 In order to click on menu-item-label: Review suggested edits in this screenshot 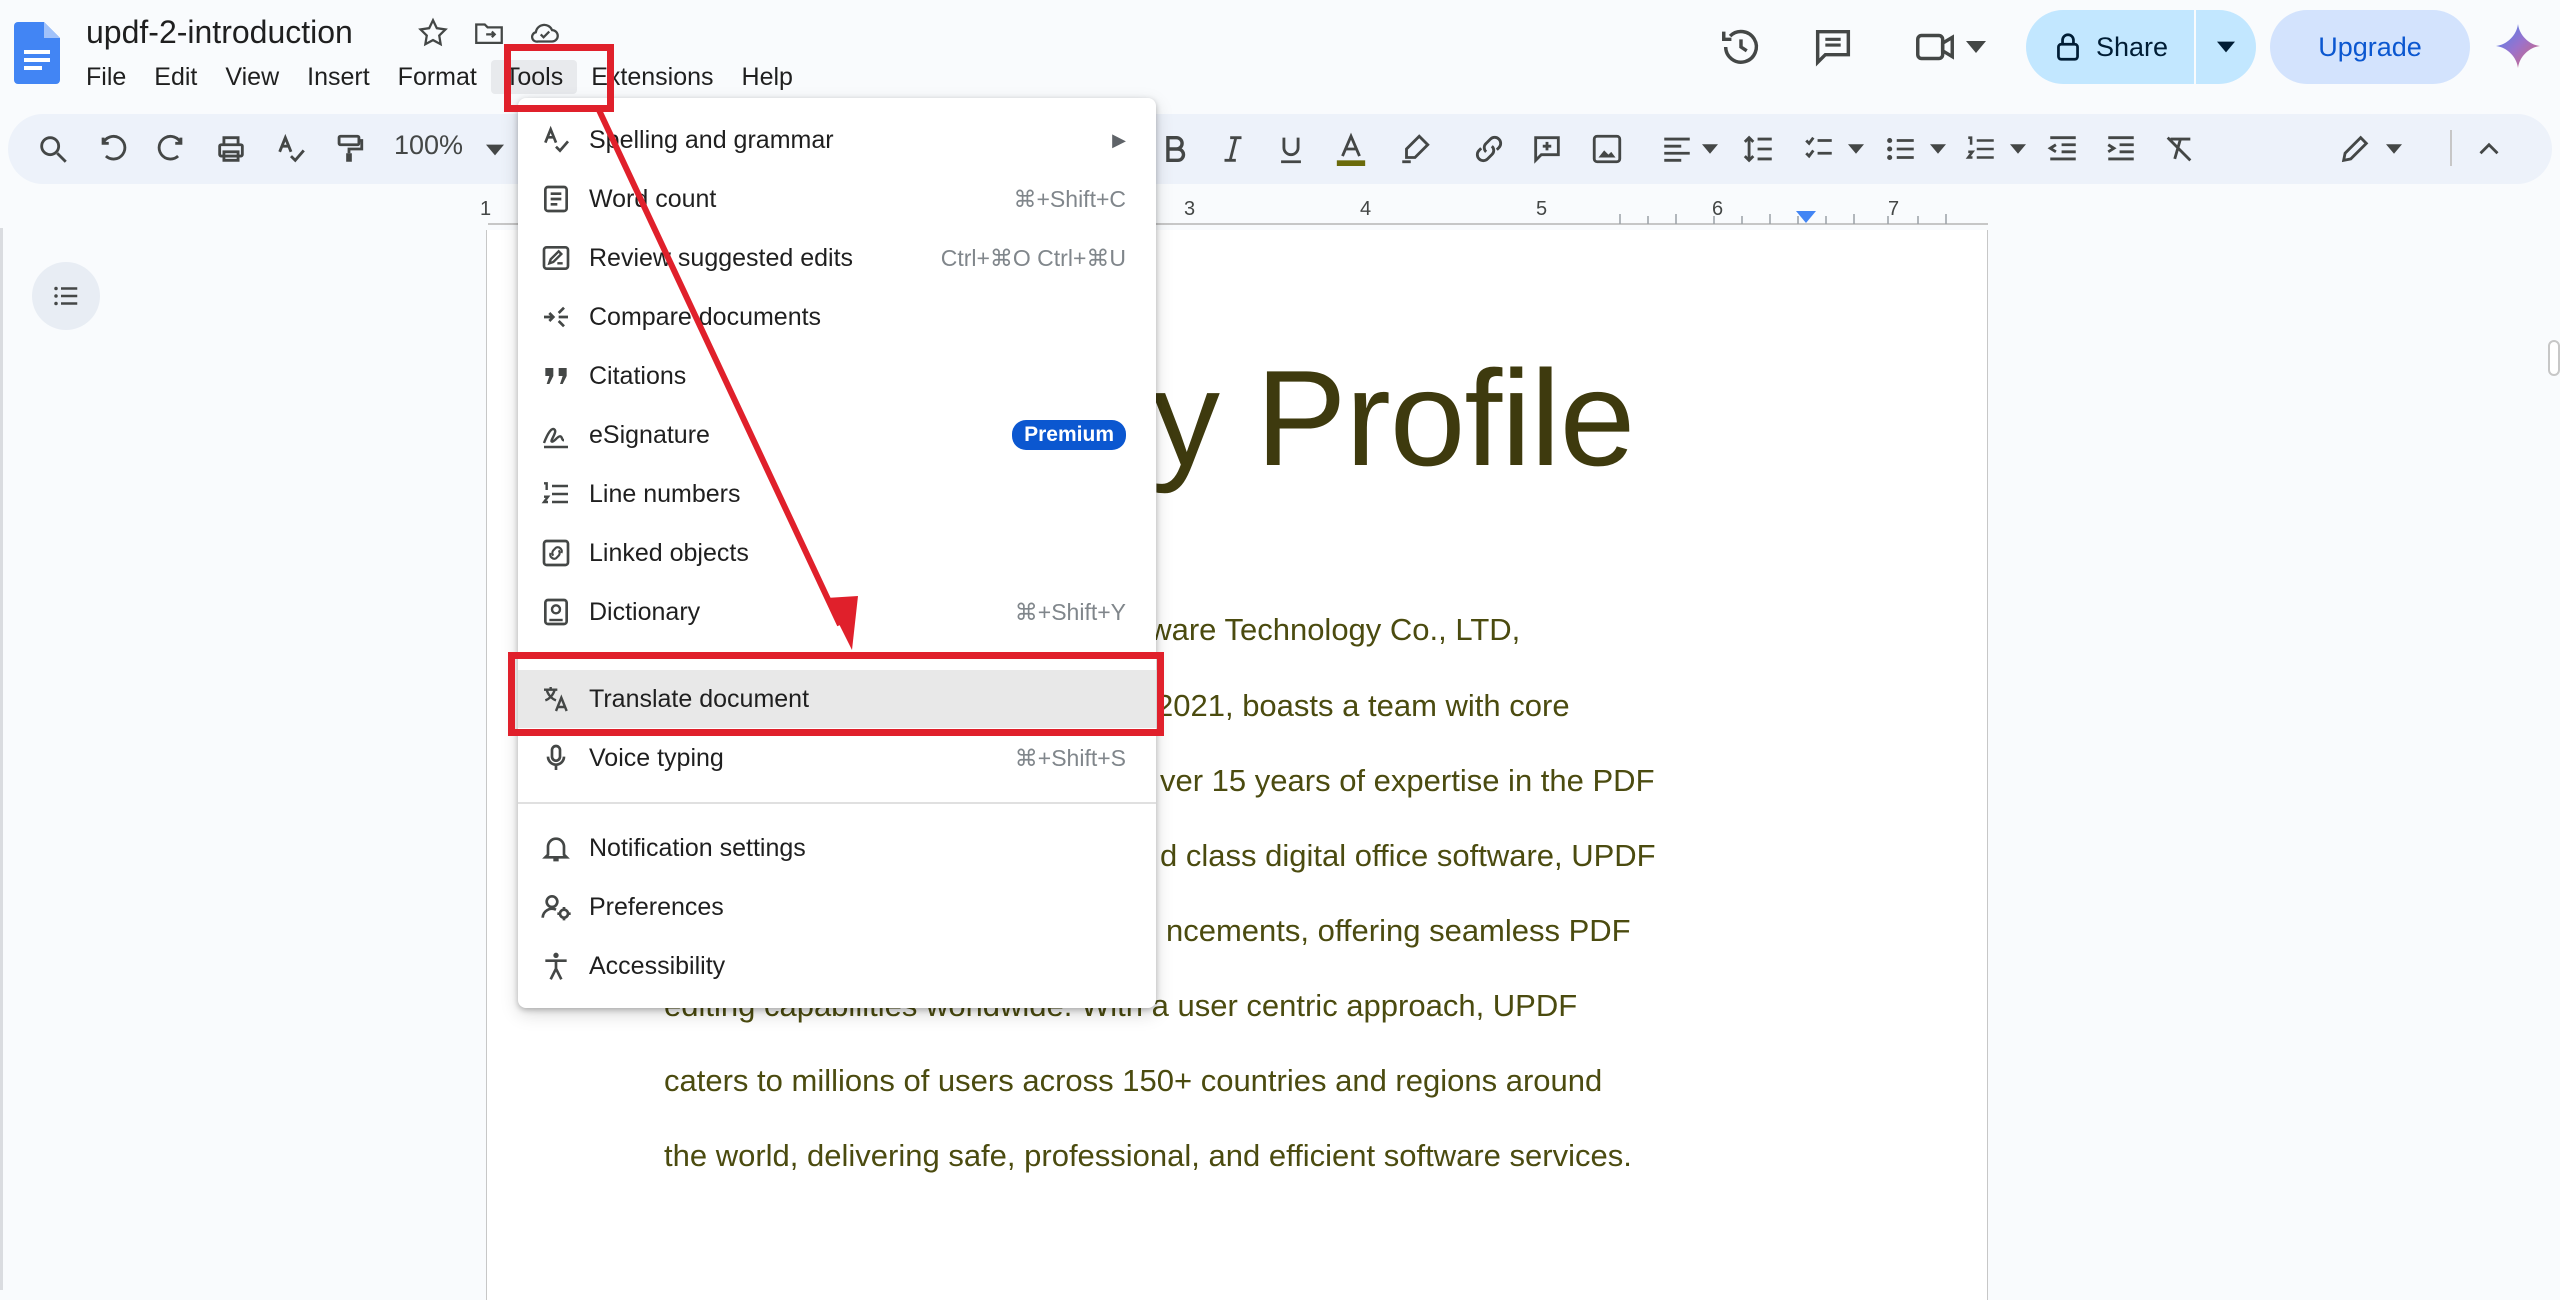, I will do `click(721, 257)`.